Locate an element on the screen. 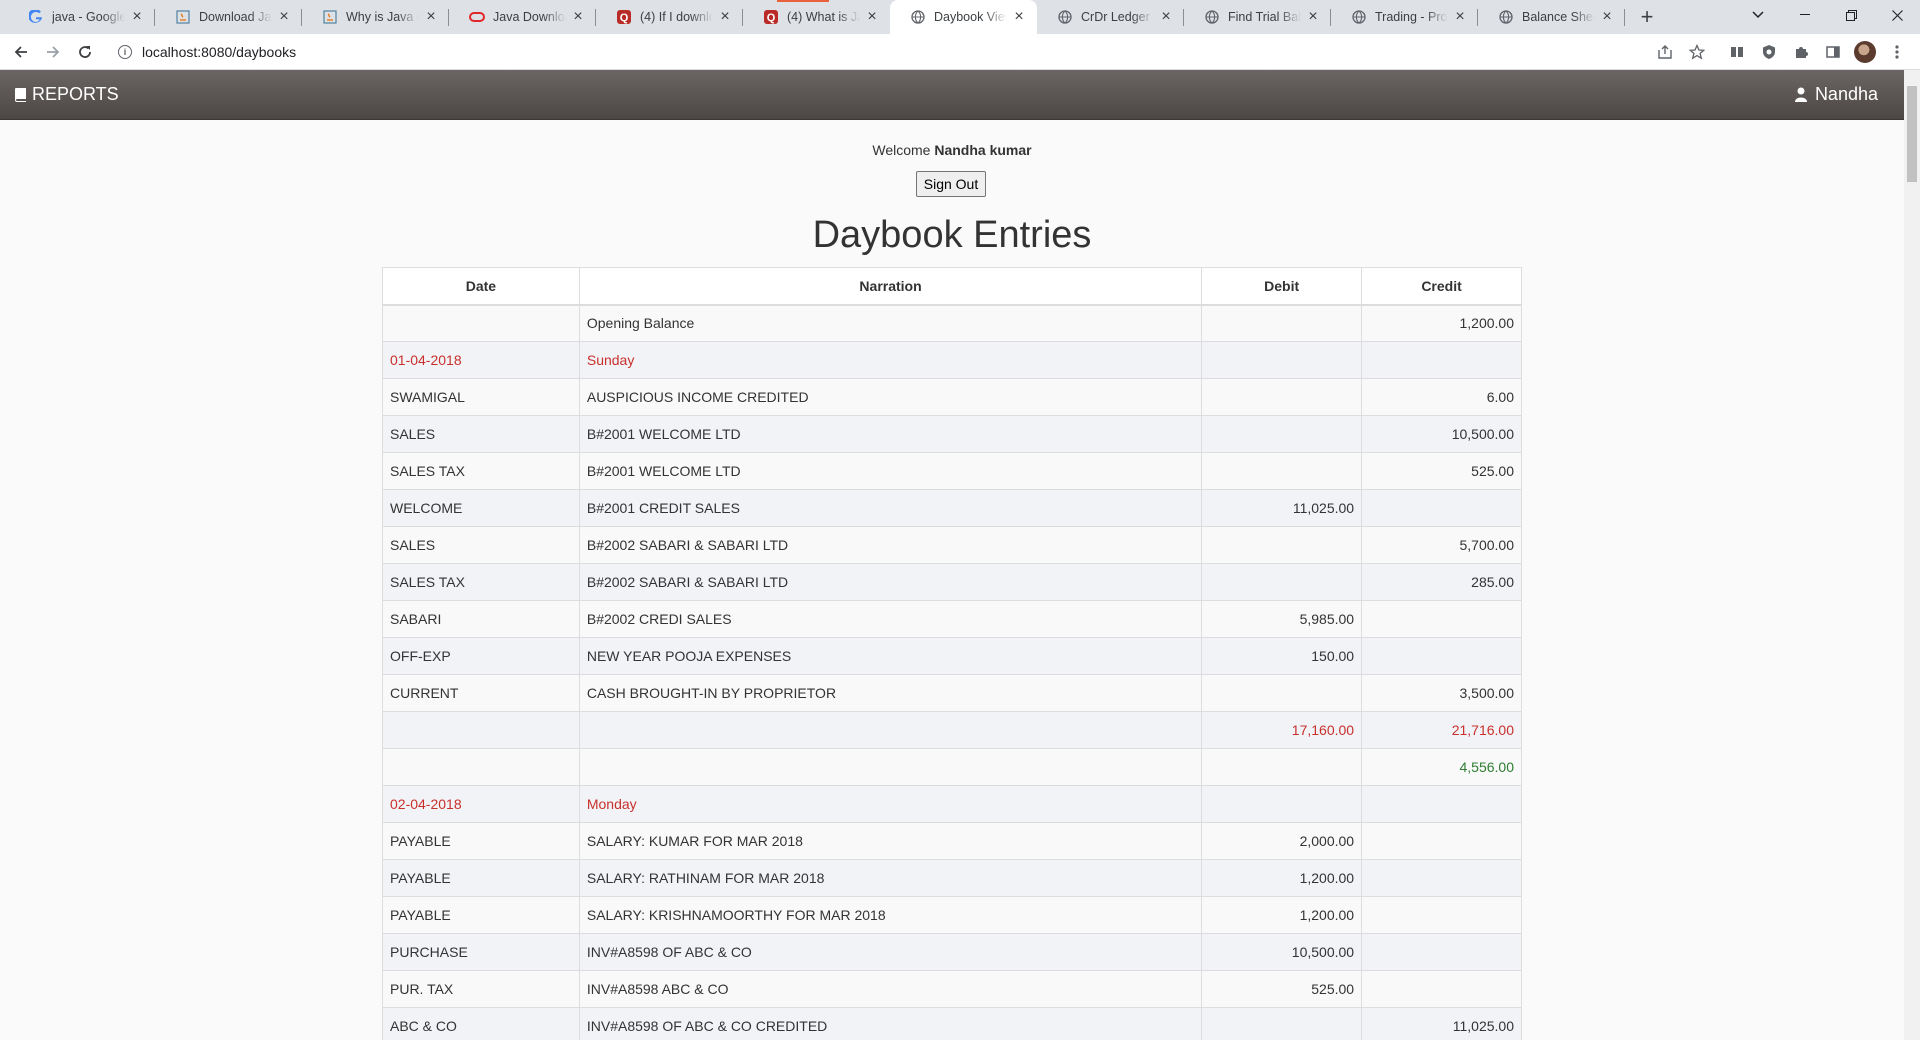  restore-icon is located at coordinates (1851, 15).